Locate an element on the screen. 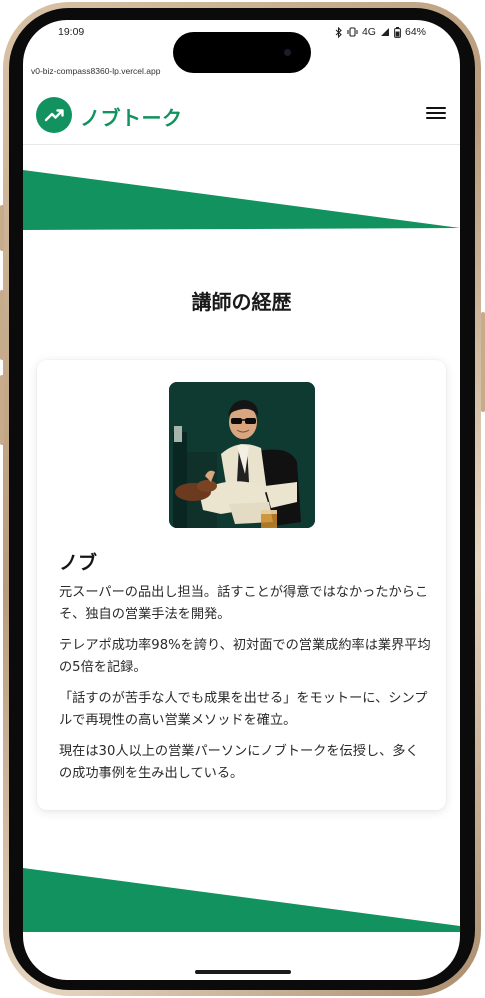 The height and width of the screenshot is (998, 485). volume-up-button is located at coordinates (2, 325).